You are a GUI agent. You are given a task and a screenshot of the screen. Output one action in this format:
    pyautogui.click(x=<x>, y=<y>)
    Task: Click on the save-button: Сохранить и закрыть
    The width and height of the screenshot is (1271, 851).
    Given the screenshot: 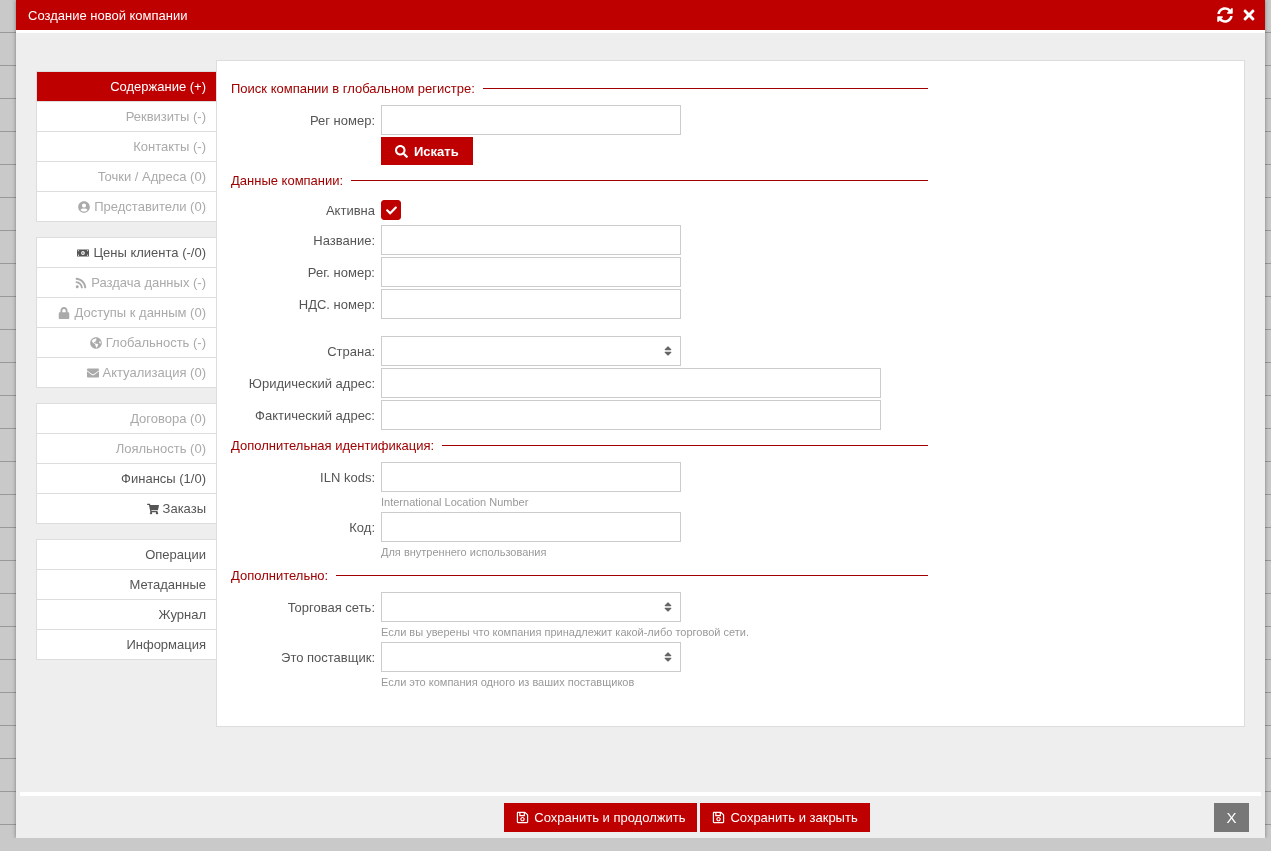 What is the action you would take?
    pyautogui.click(x=785, y=817)
    